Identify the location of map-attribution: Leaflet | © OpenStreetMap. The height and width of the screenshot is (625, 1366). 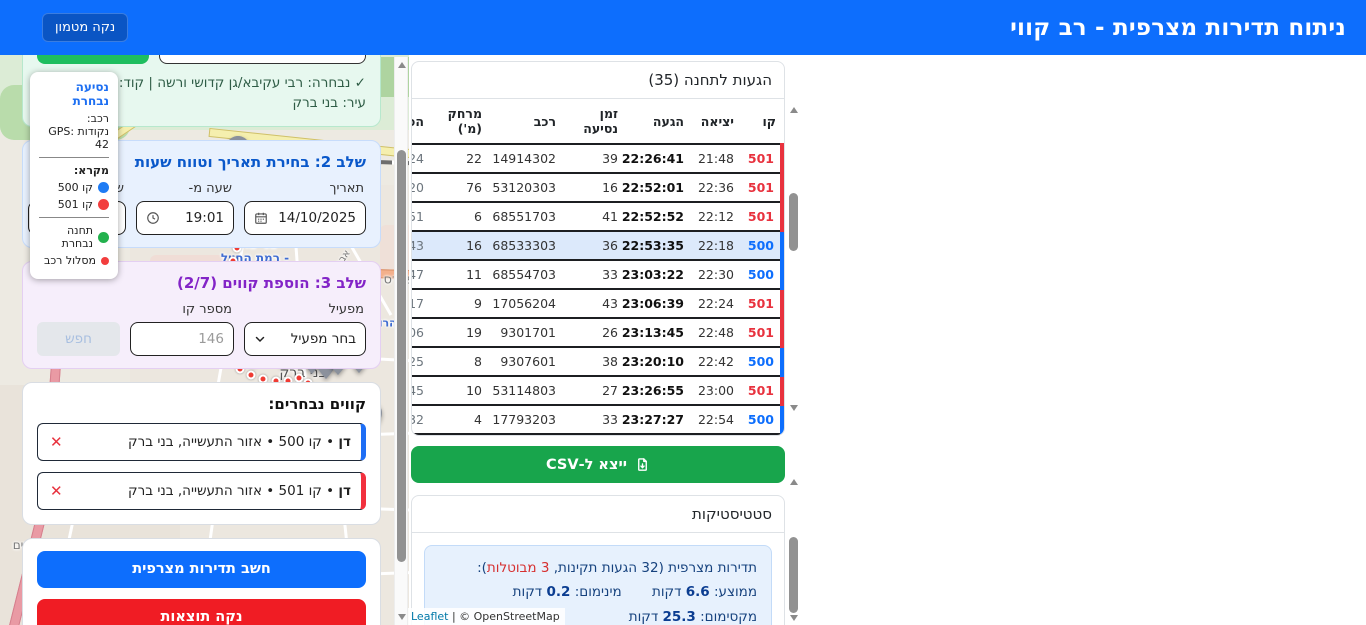
(485, 616).